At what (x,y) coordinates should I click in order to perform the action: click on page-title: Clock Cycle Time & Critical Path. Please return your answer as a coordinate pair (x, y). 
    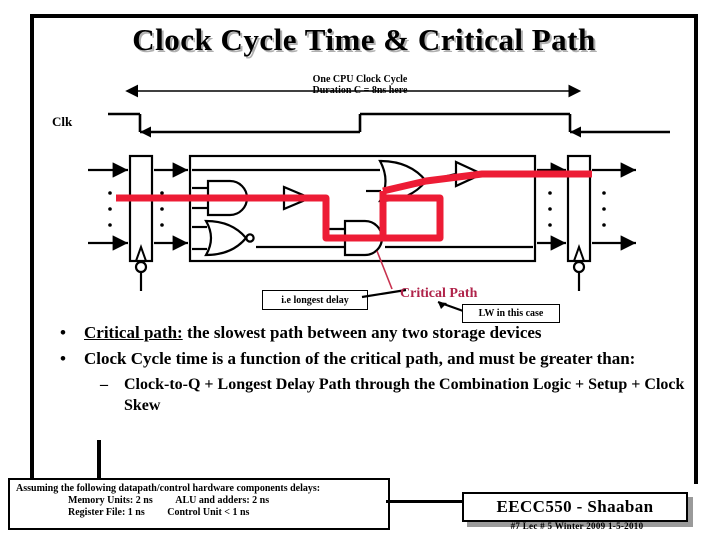
    Looking at the image, I should click on (364, 39).